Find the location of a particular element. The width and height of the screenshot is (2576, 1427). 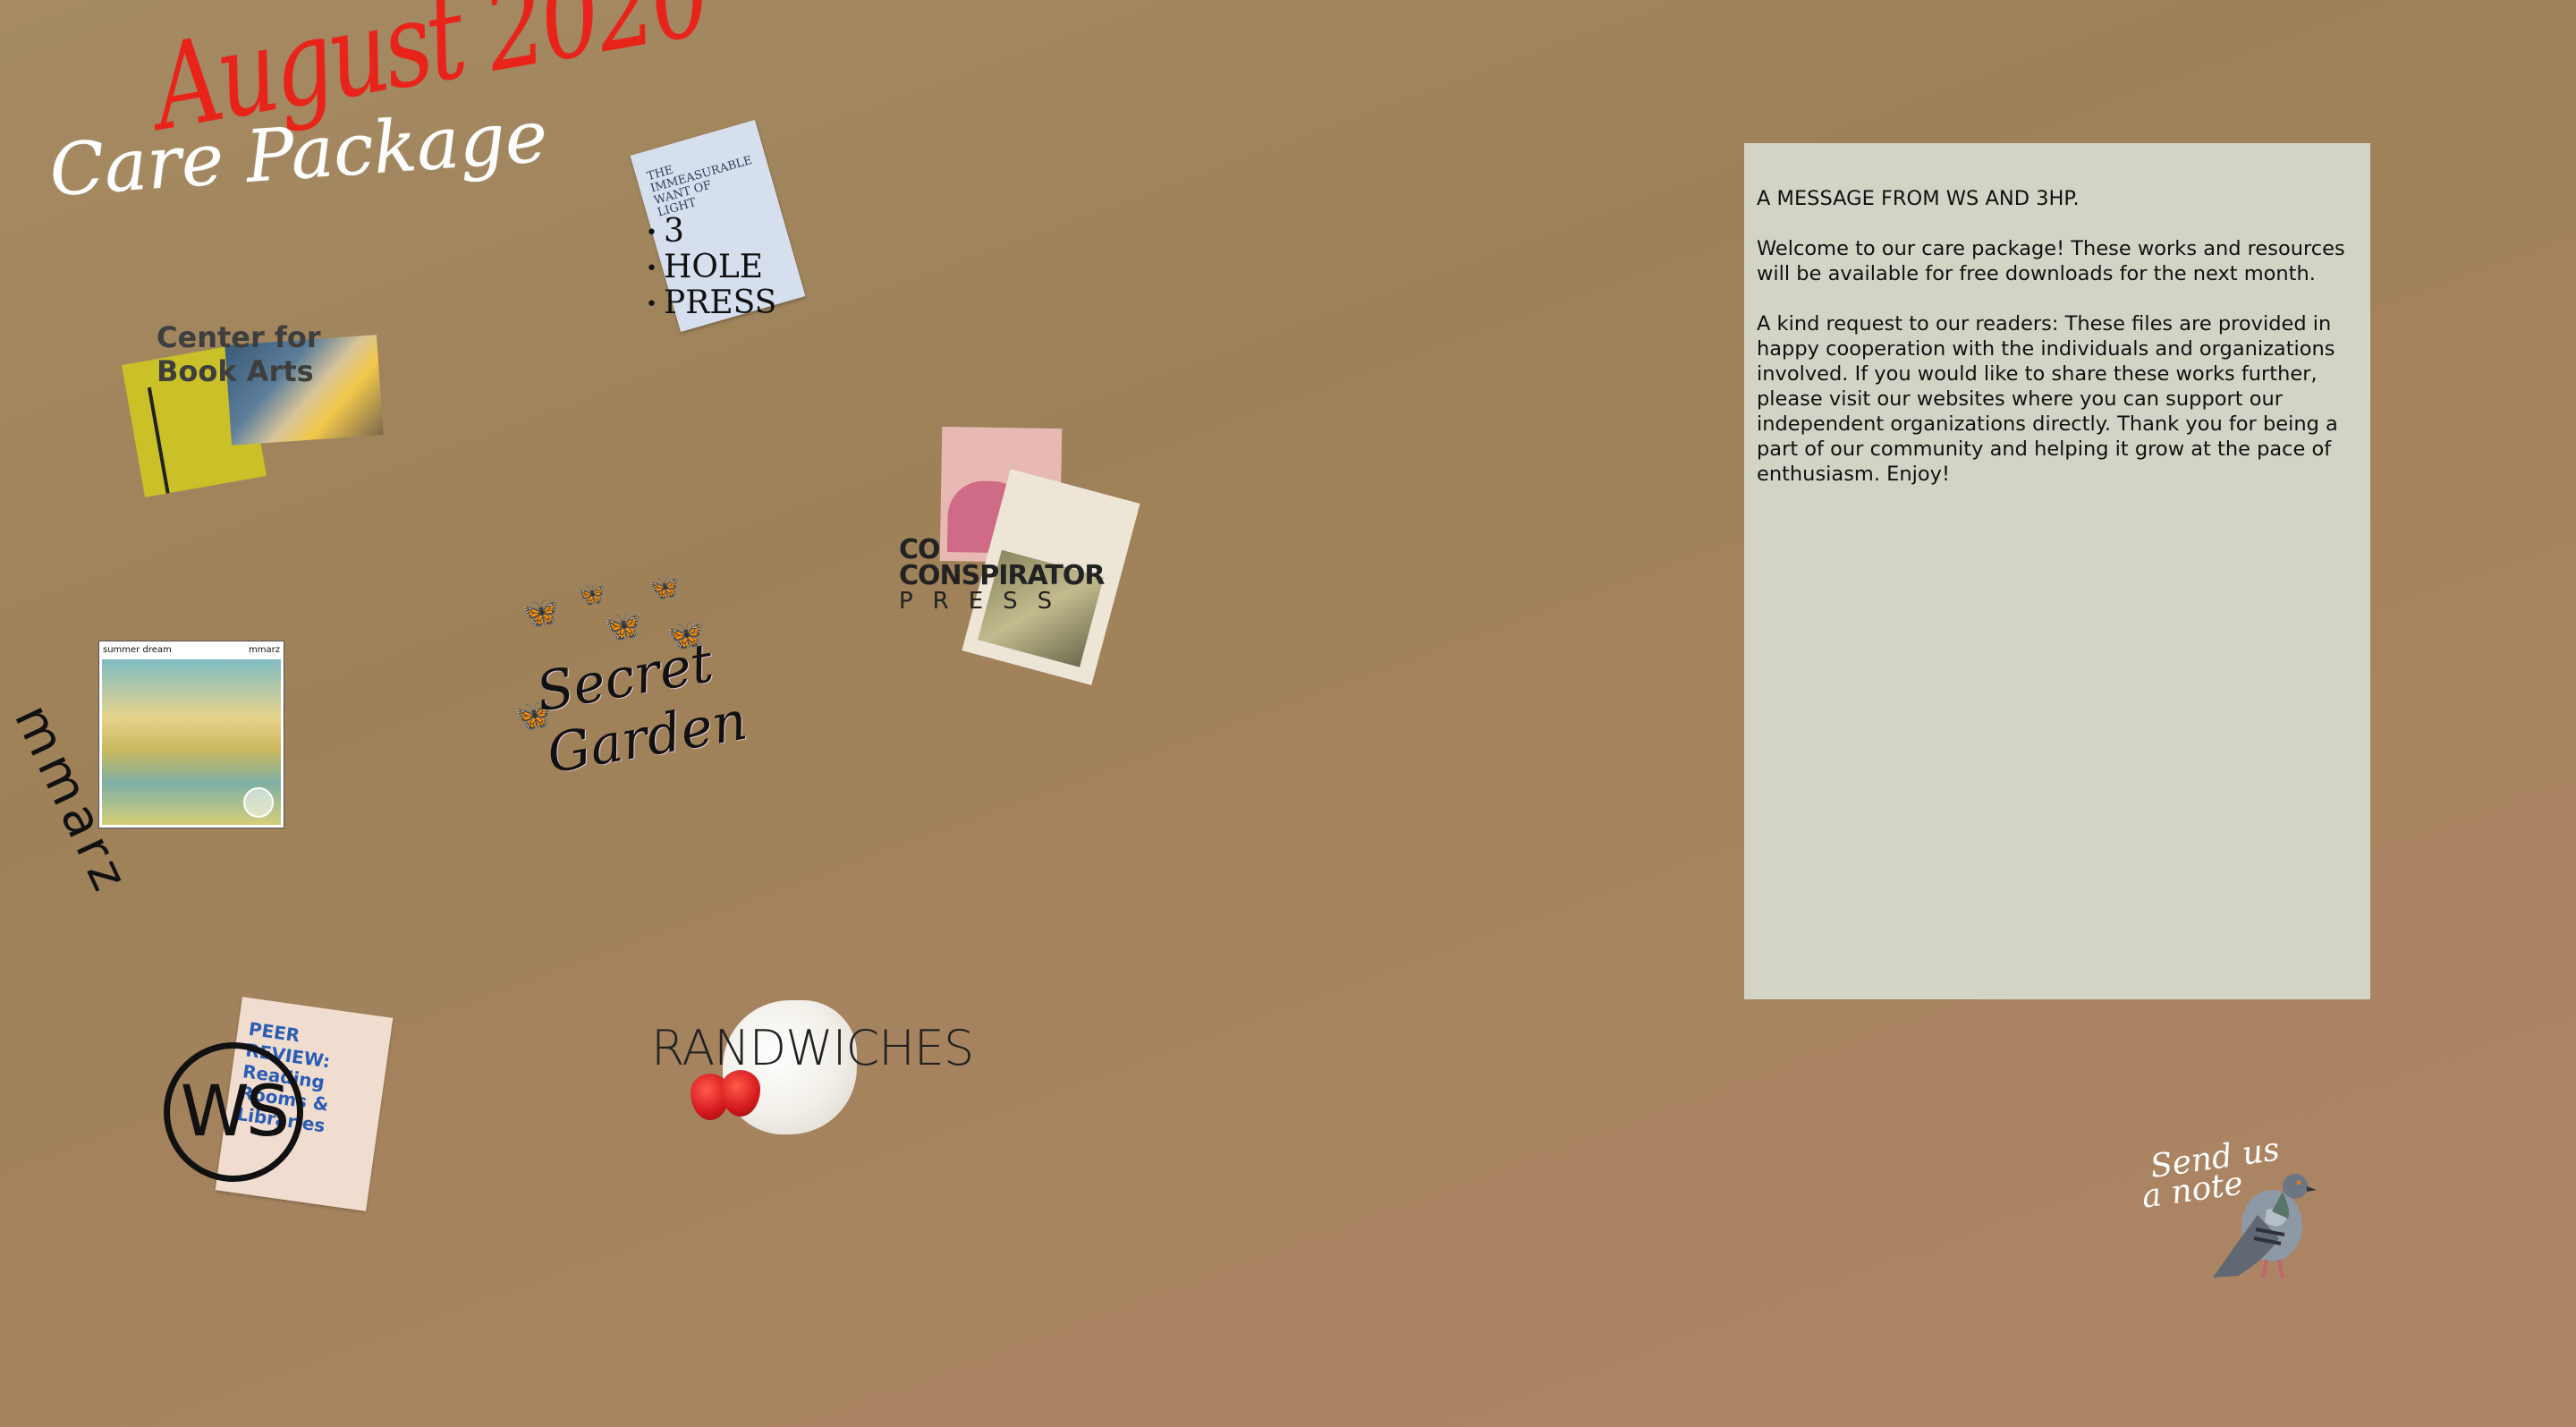

co-conspirator-press-logo: CO CONSPIRATOR PRESS is located at coordinates (1002, 574).